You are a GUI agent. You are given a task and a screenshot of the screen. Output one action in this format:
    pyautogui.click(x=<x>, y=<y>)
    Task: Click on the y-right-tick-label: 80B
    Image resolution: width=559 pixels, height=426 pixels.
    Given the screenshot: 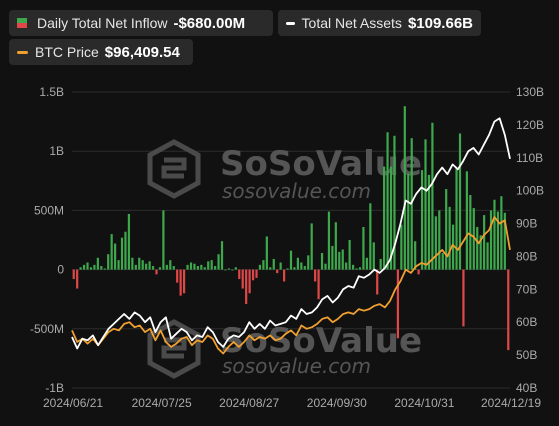 What is the action you would take?
    pyautogui.click(x=526, y=256)
    